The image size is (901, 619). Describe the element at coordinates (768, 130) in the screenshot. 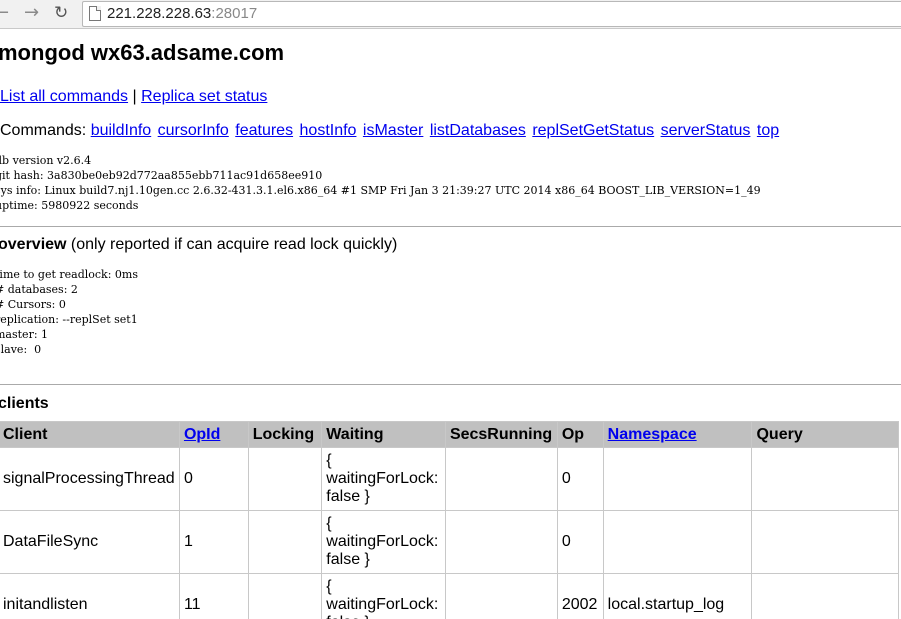

I see `command-link-top: top` at that location.